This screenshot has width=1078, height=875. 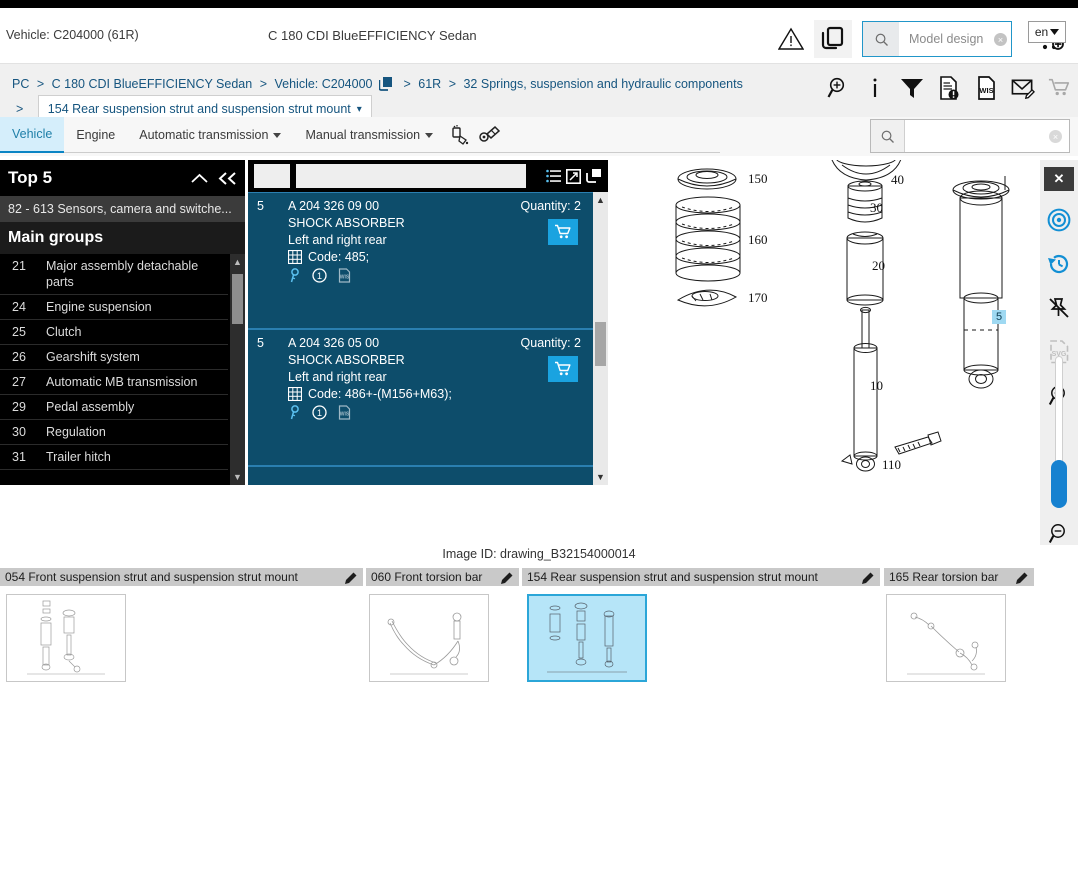 I want to click on info-icon, so click(x=875, y=88).